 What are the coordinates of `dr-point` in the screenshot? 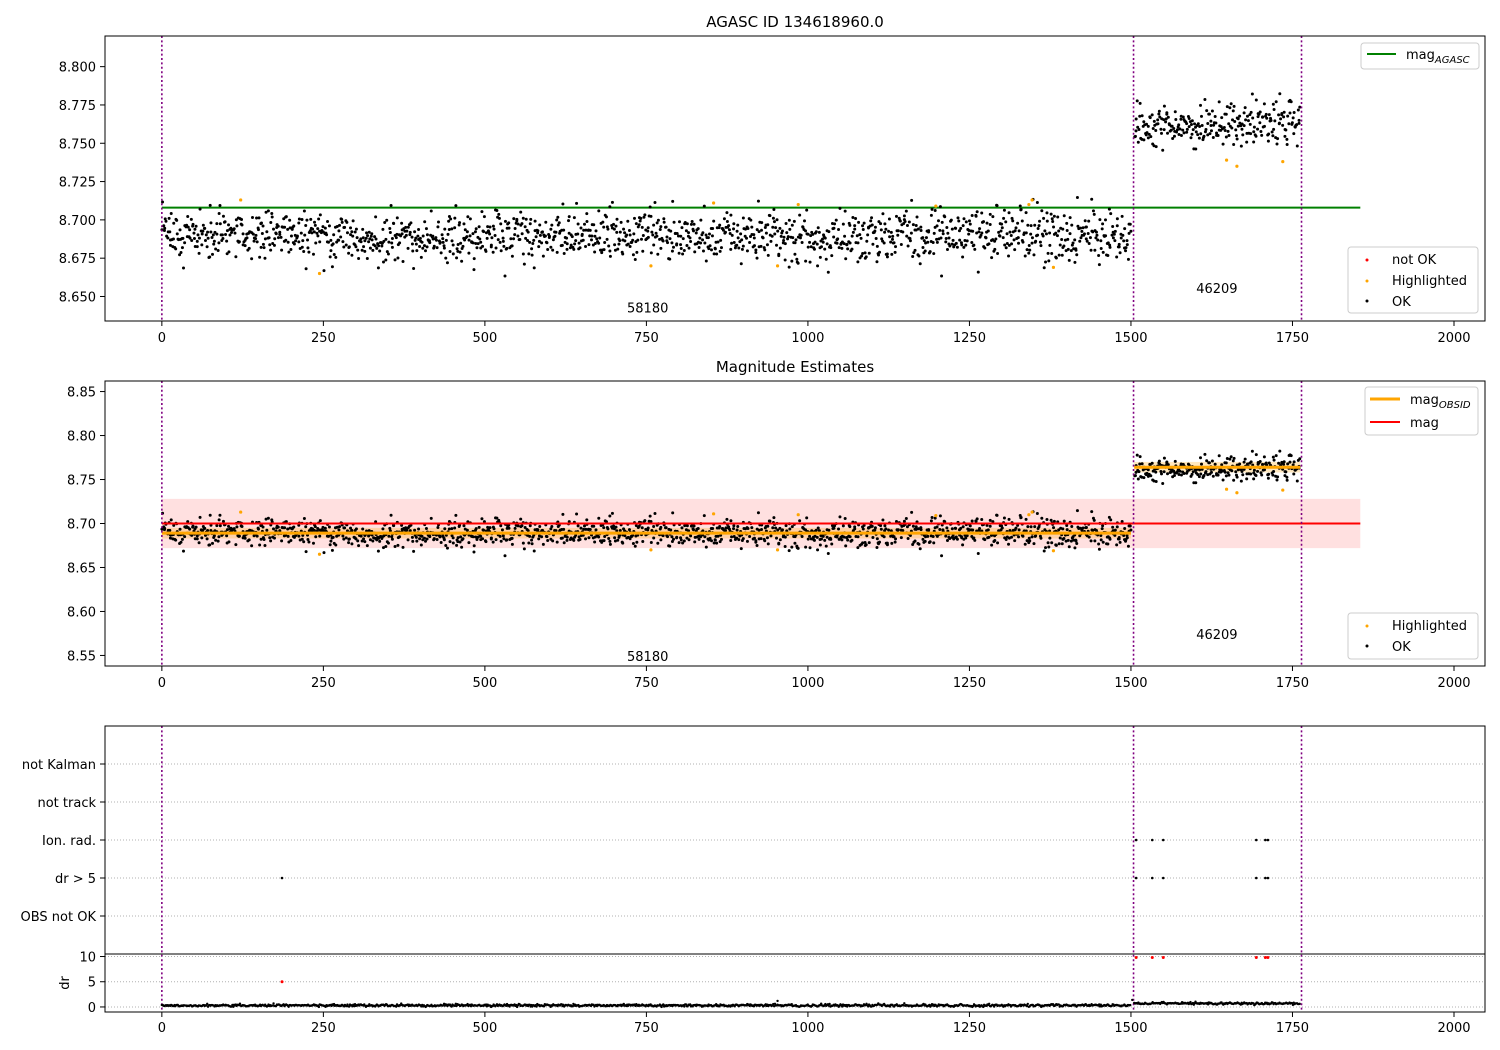 It's located at (829, 1004).